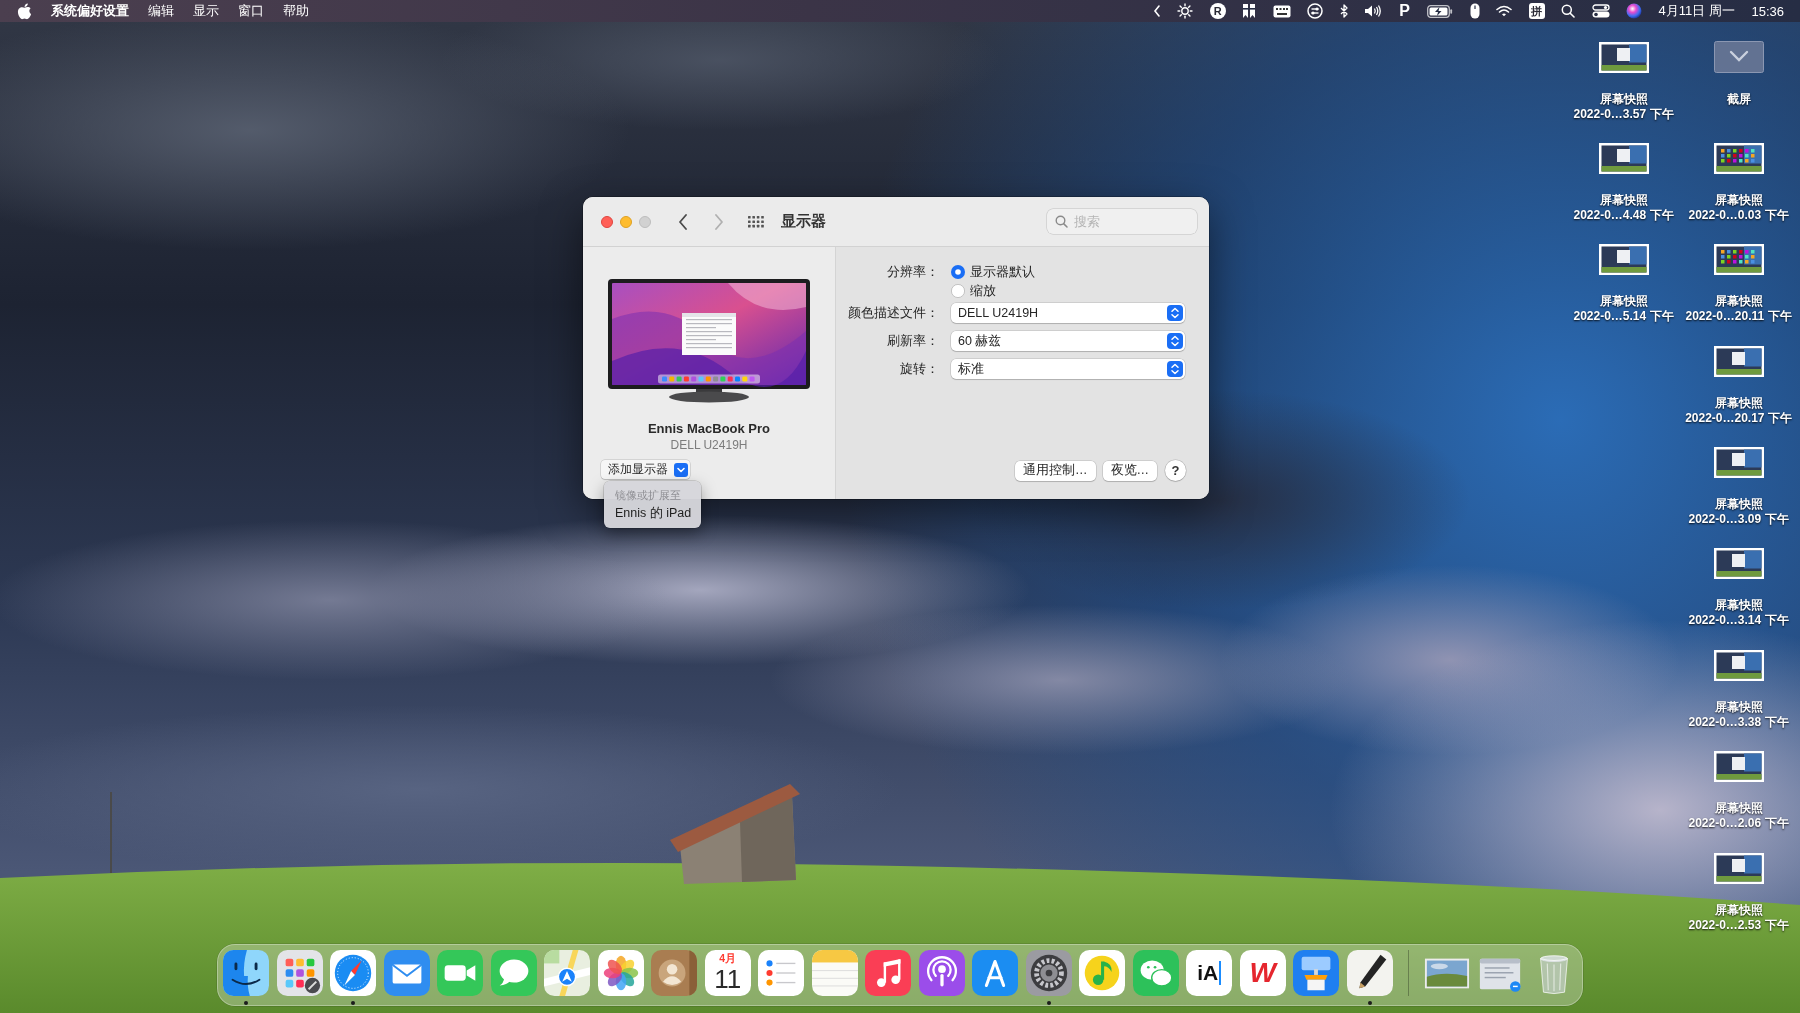 This screenshot has height=1013, width=1800. I want to click on file-date-label: 2022-0…20.17 下午, so click(1738, 418).